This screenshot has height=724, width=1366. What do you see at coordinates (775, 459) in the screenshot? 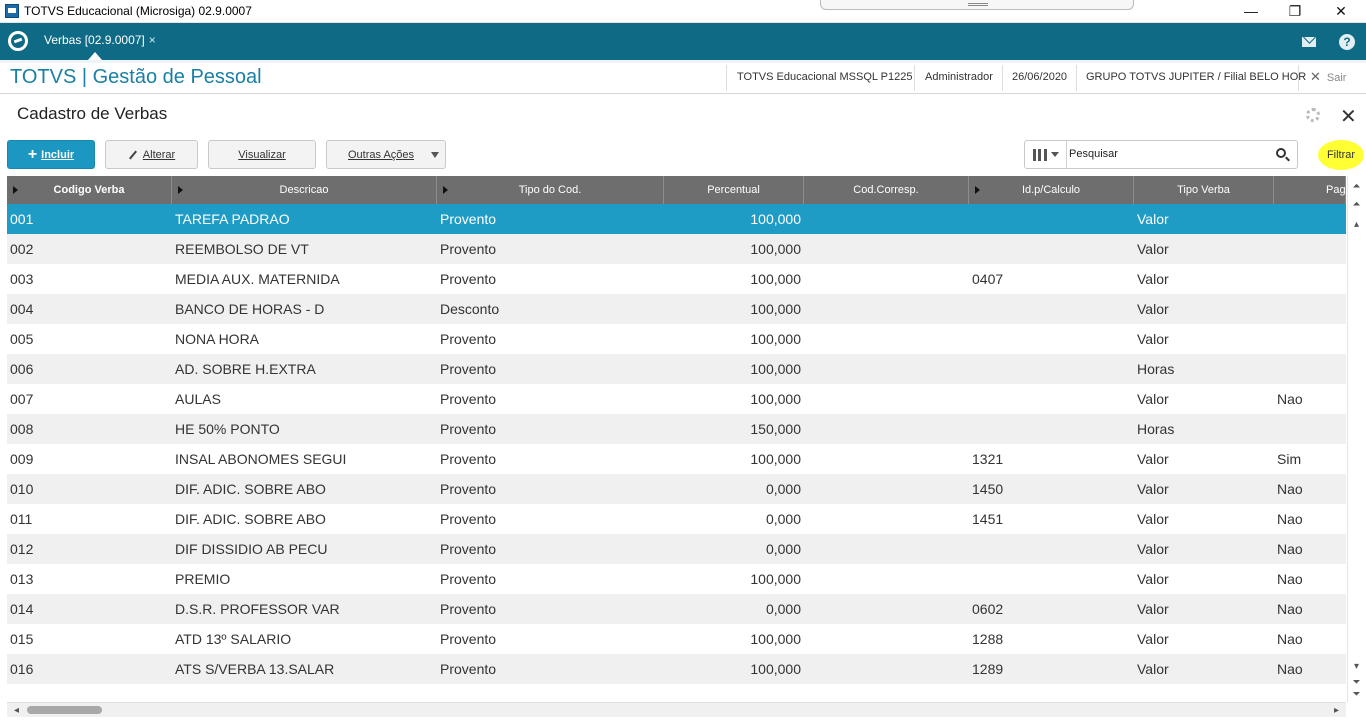
I see `cell-percentual: 100,000` at bounding box center [775, 459].